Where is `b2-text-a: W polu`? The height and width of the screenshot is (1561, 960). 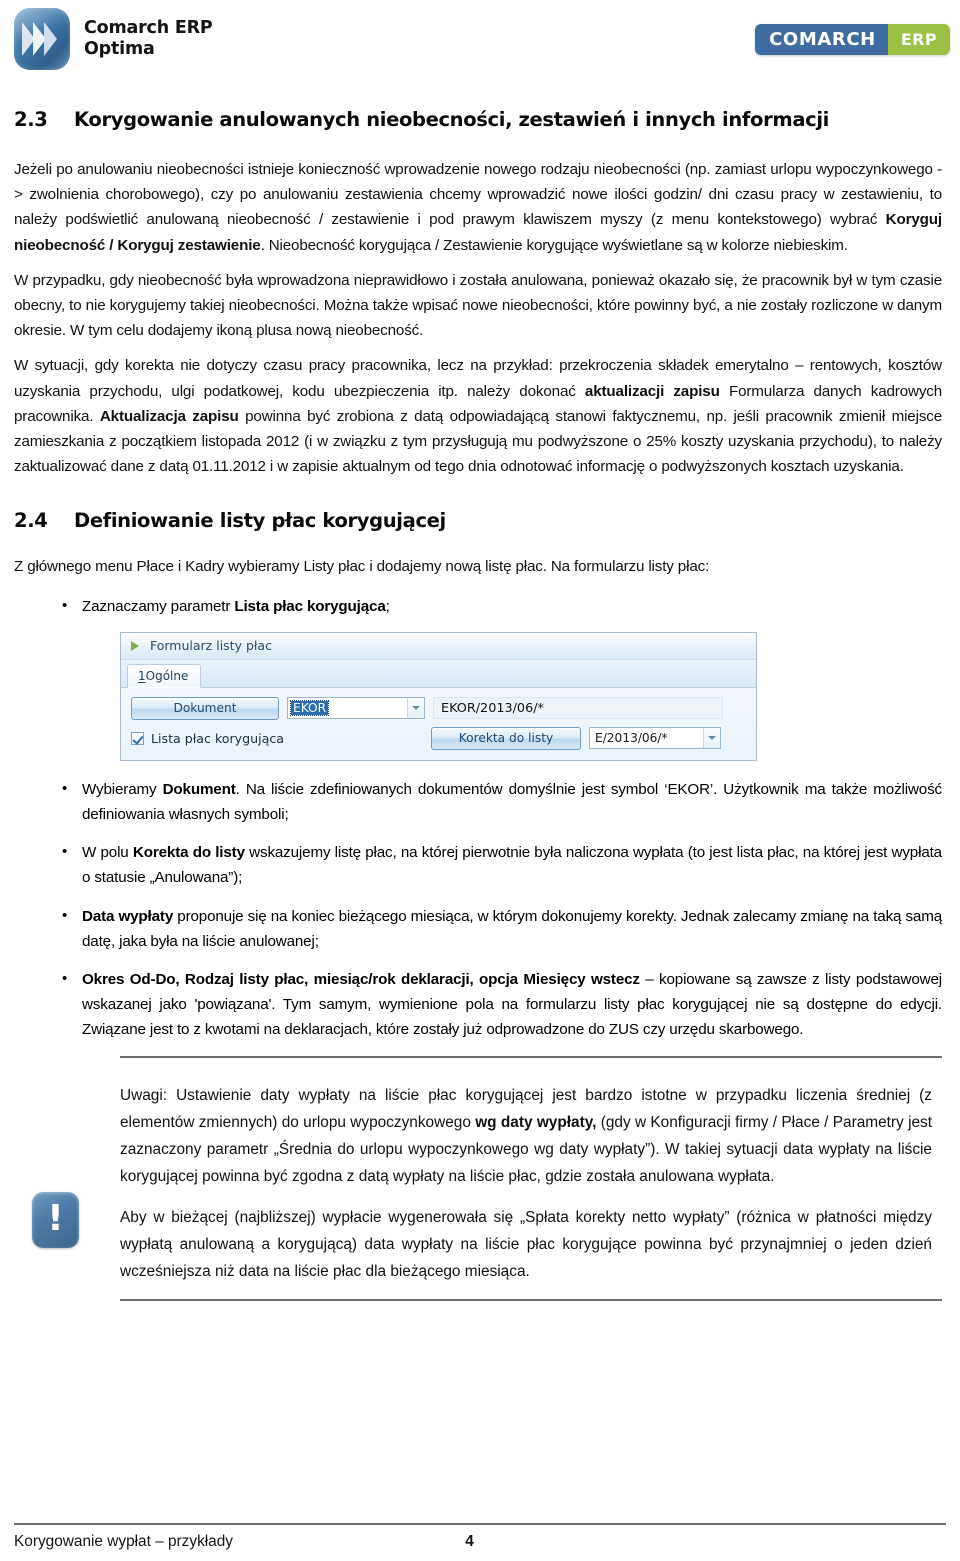
b2-text-a: W polu is located at coordinates (107, 853).